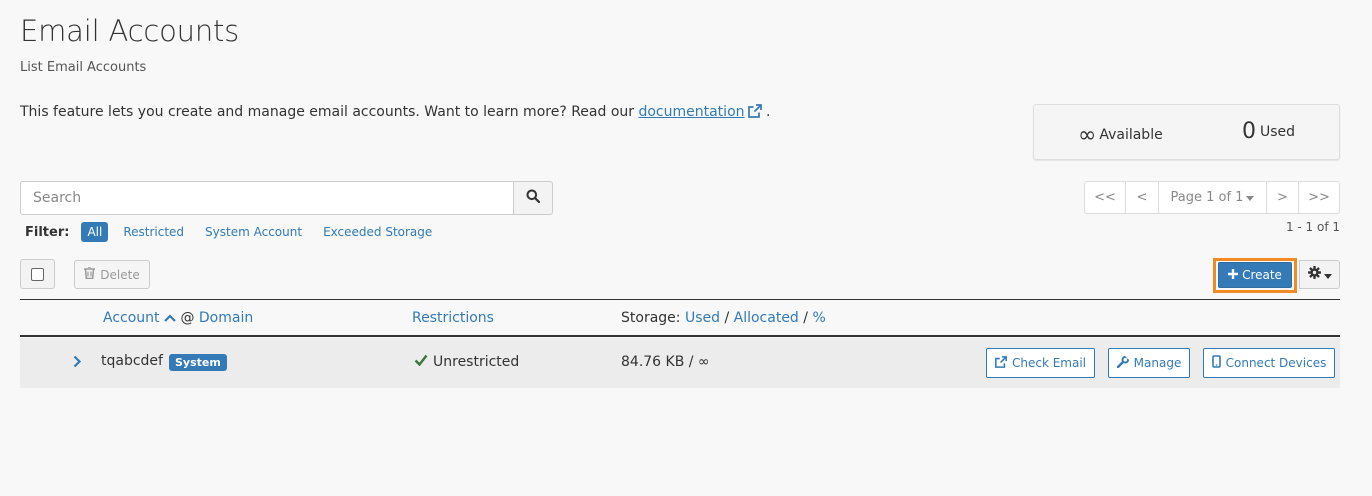 The width and height of the screenshot is (1372, 496). Describe the element at coordinates (691, 112) in the screenshot. I see `documentation-link: documentation` at that location.